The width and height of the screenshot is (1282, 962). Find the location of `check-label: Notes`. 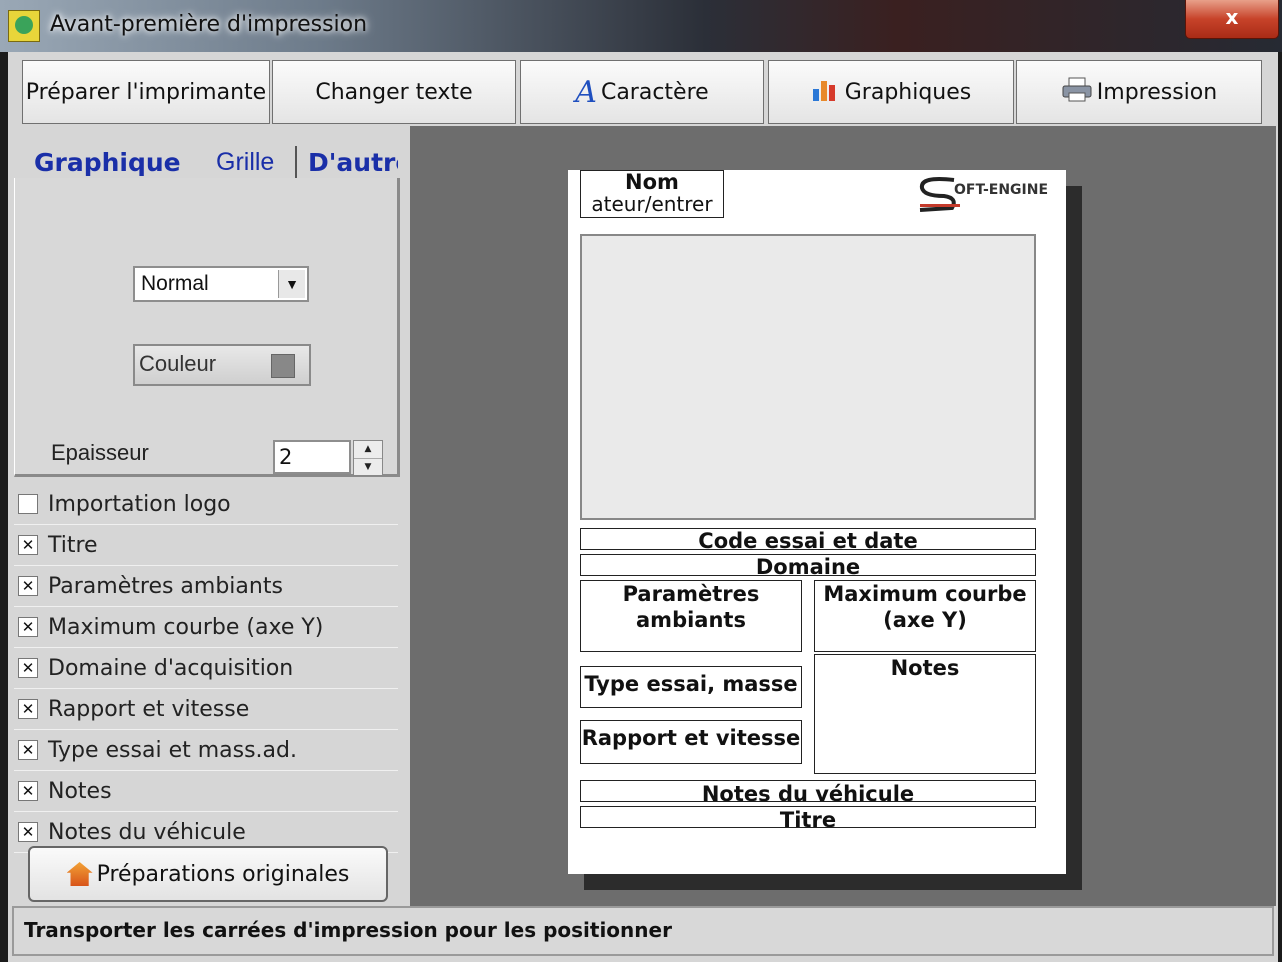

check-label: Notes is located at coordinates (80, 791).